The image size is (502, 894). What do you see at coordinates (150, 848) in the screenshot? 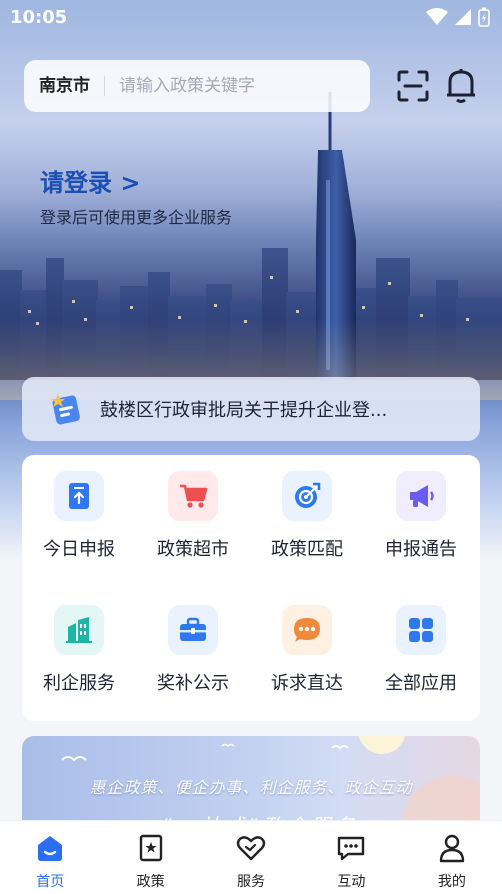
I see `policy-book-icon` at bounding box center [150, 848].